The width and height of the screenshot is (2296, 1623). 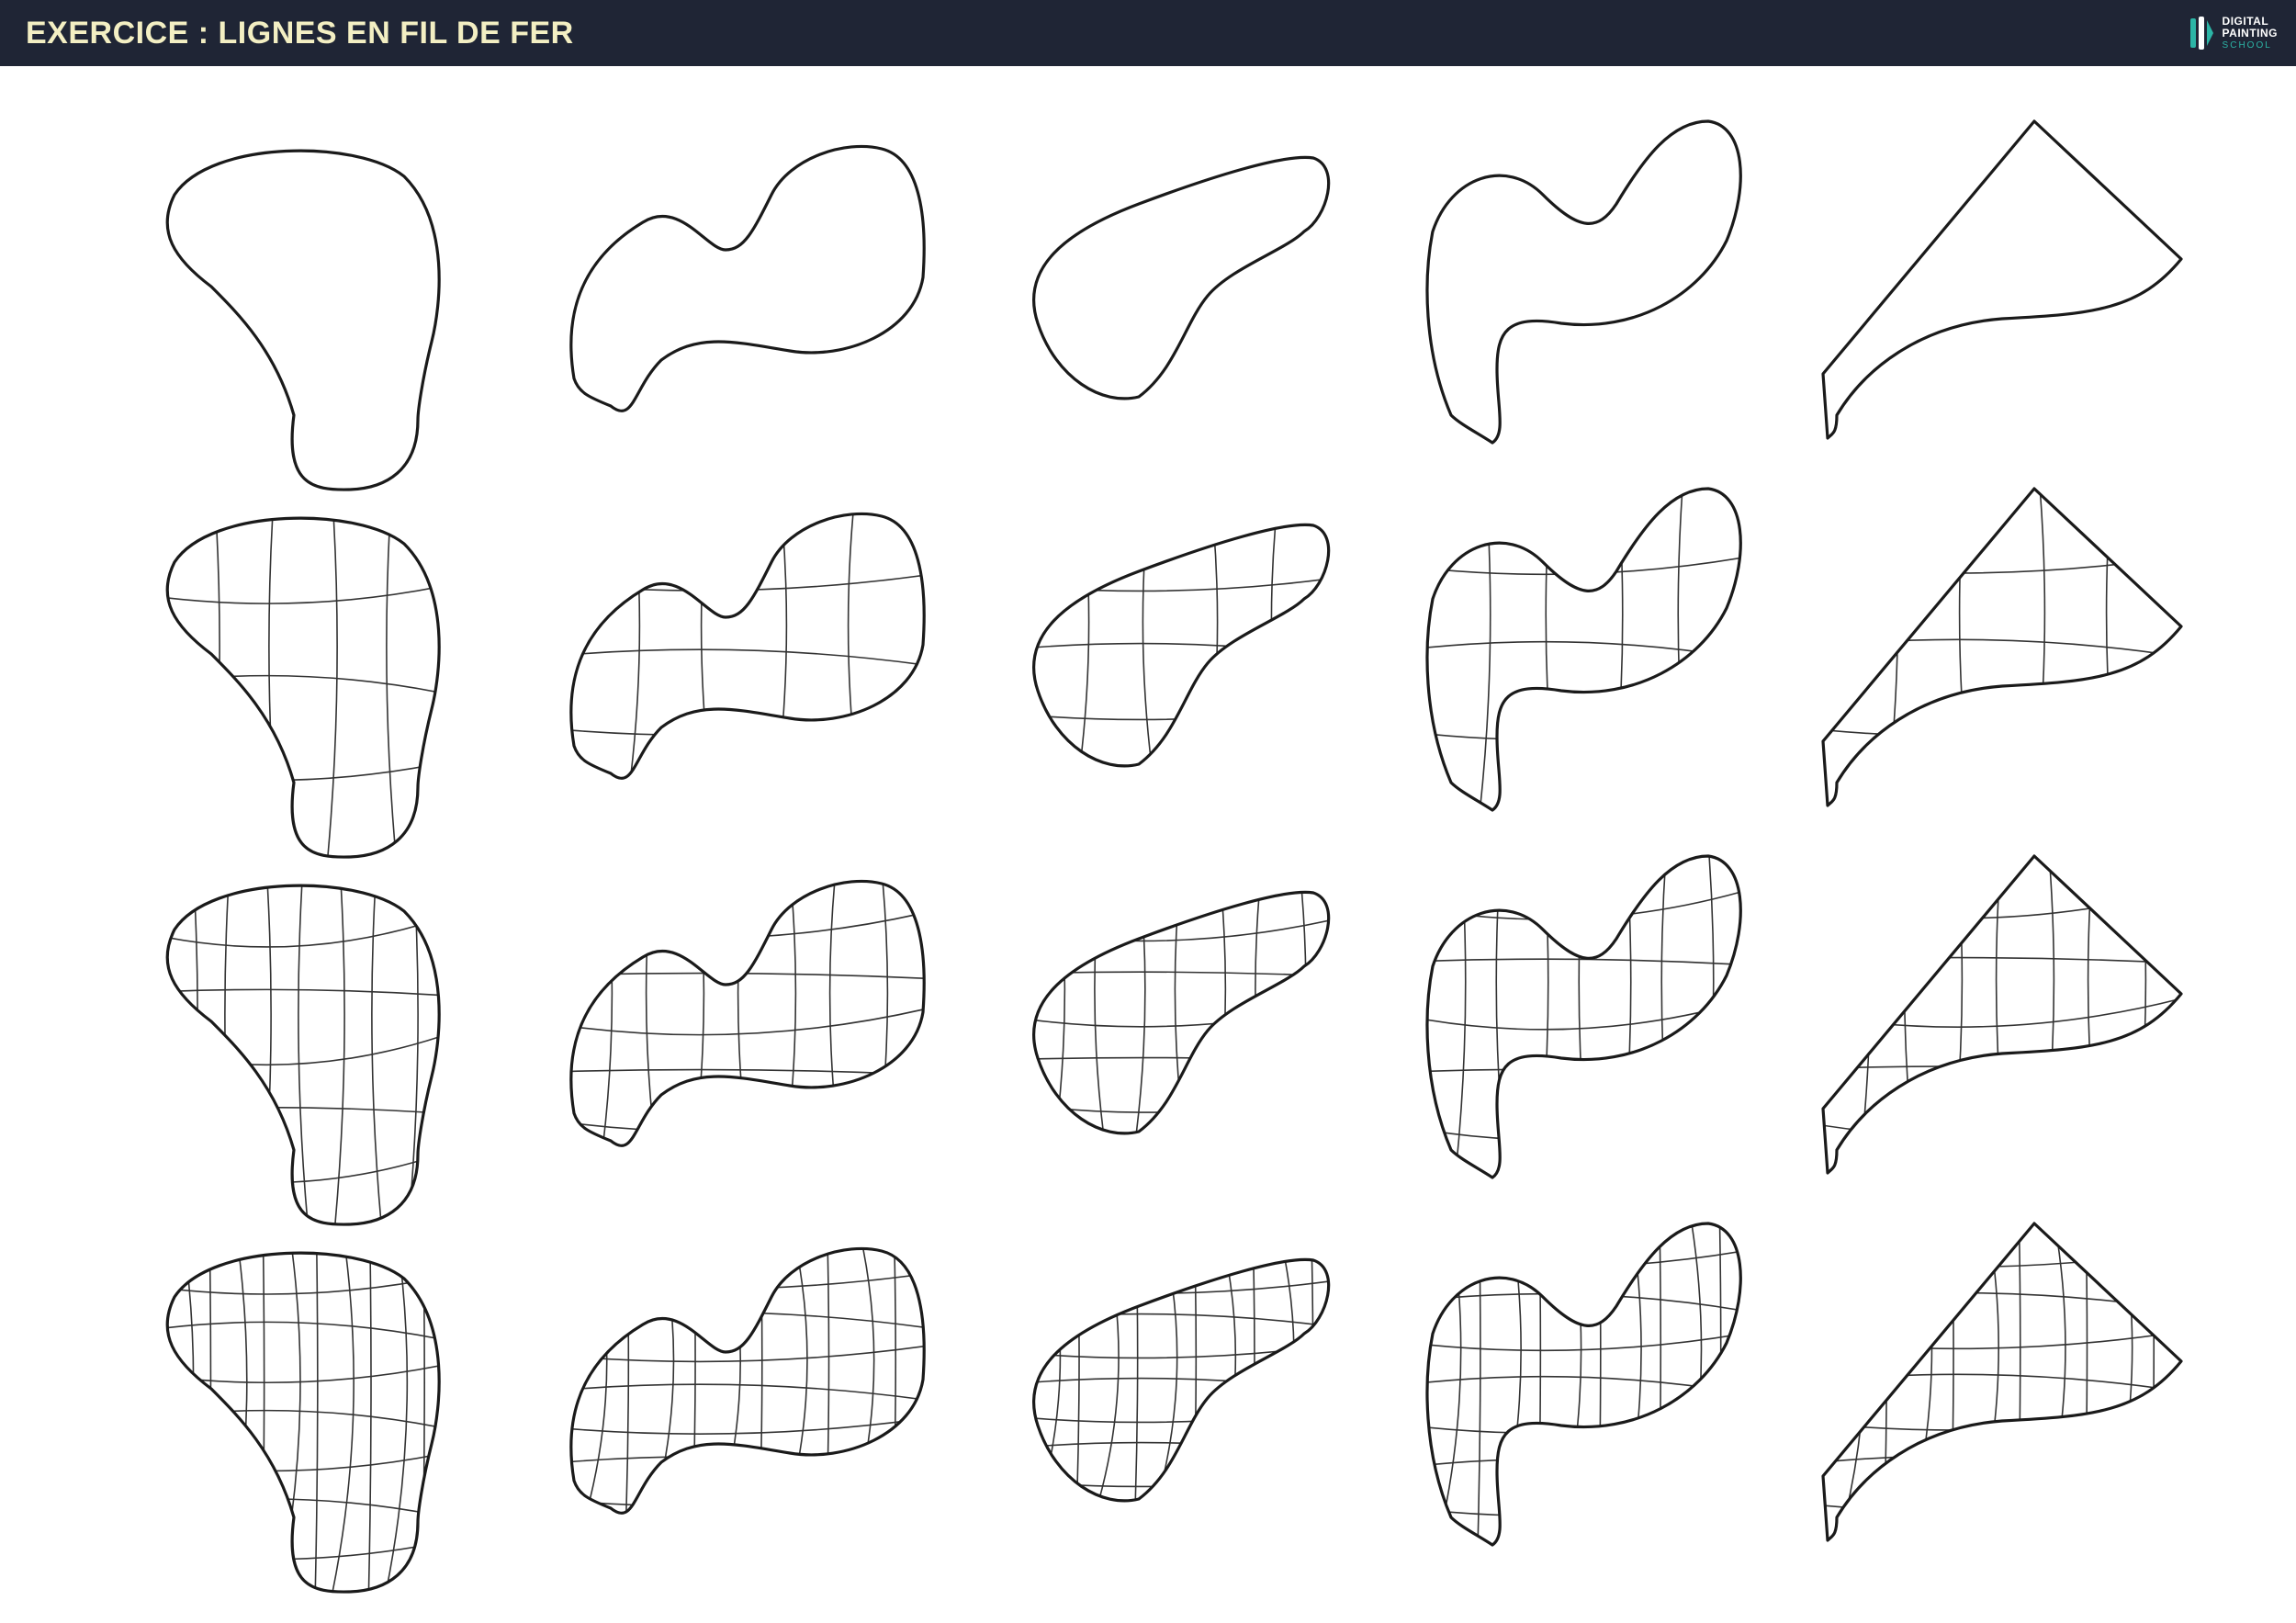 I want to click on school-logo: DIGITAL PAINTING SCHOOL, so click(x=2233, y=33).